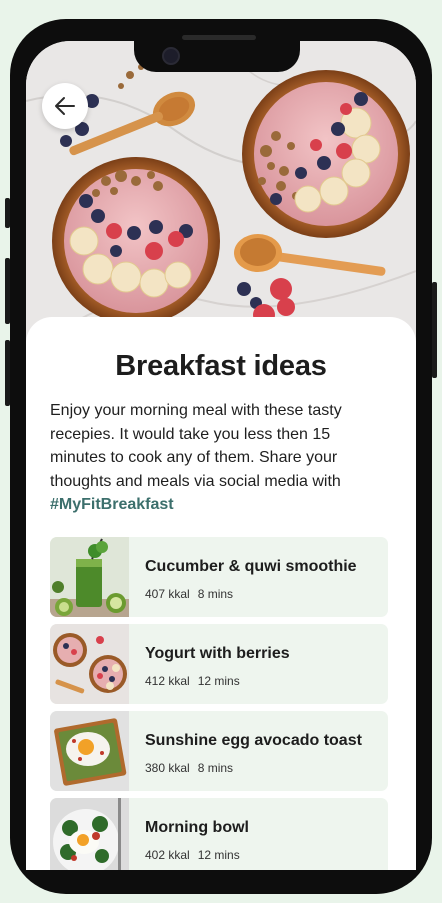  What do you see at coordinates (112, 504) in the screenshot?
I see `hashtag-link: #MyFitBreakfast` at bounding box center [112, 504].